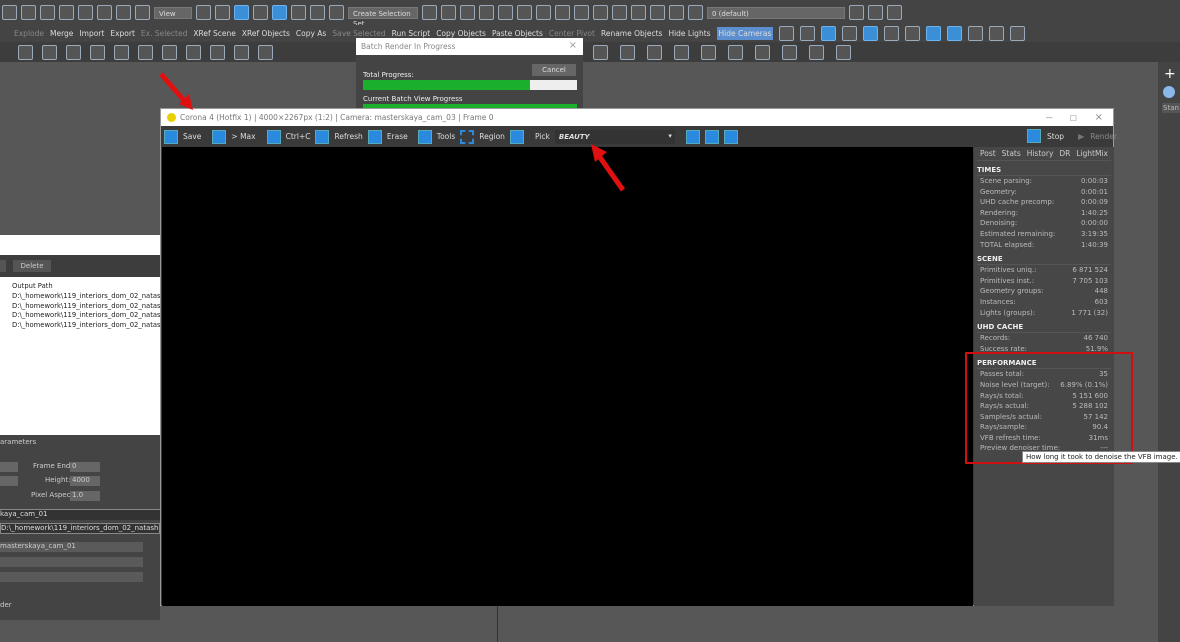  What do you see at coordinates (1055, 136) in the screenshot?
I see `stop-button: Stop` at bounding box center [1055, 136].